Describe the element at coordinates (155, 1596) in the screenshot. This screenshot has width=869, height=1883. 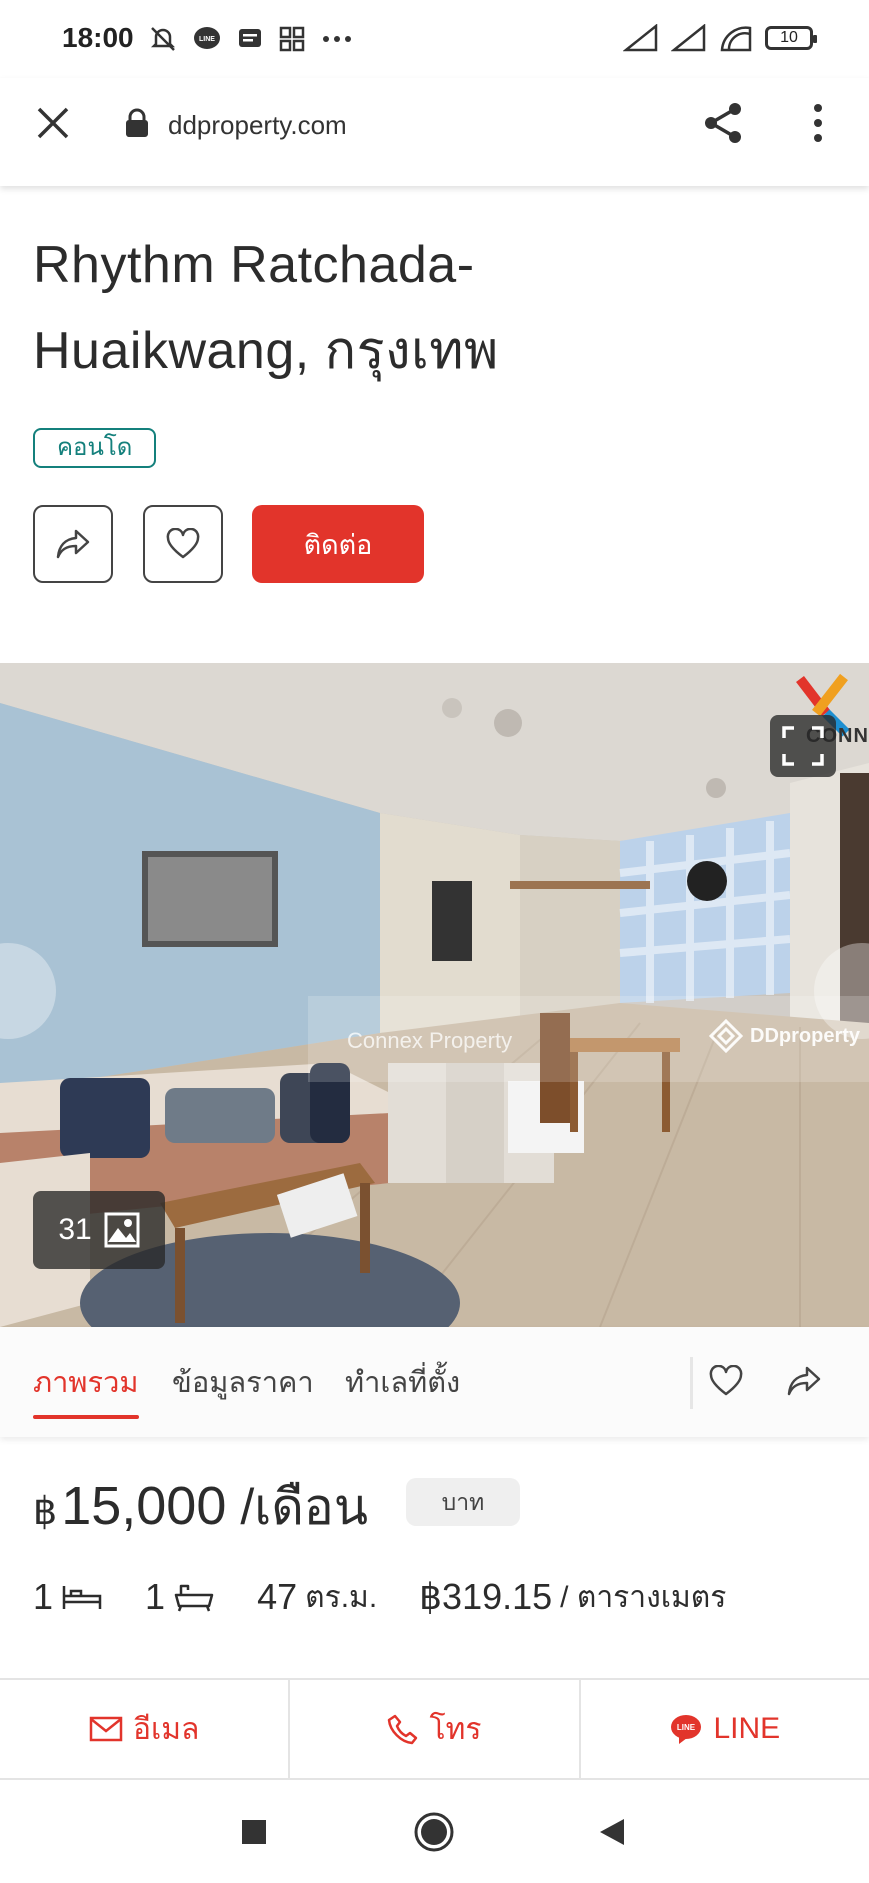
I see `bathroom-count: 1` at that location.